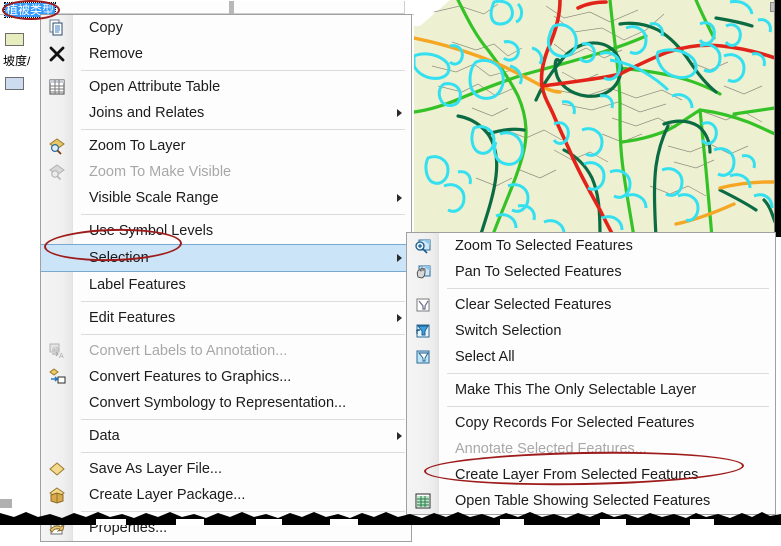  I want to click on menu-item-copy: Copy, so click(226, 28).